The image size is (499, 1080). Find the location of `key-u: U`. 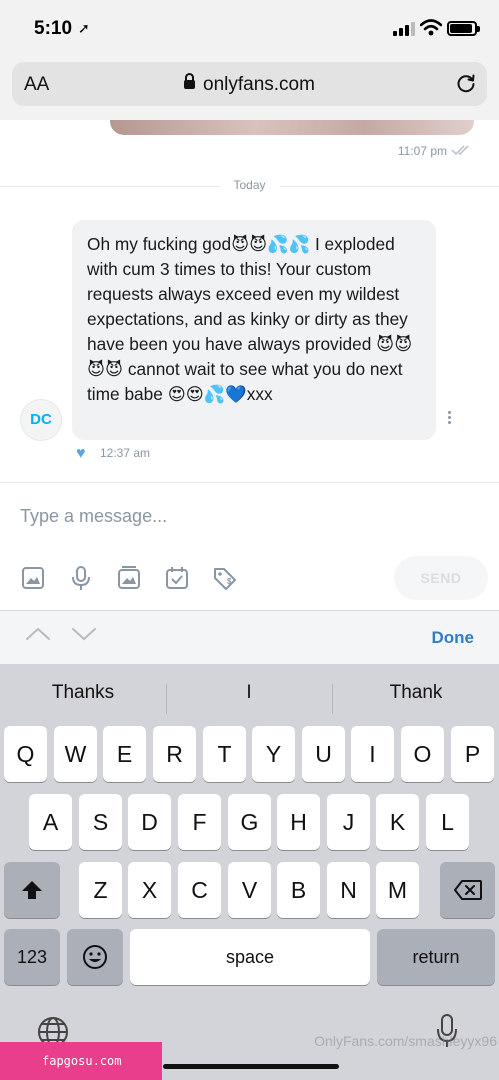

key-u: U is located at coordinates (323, 754).